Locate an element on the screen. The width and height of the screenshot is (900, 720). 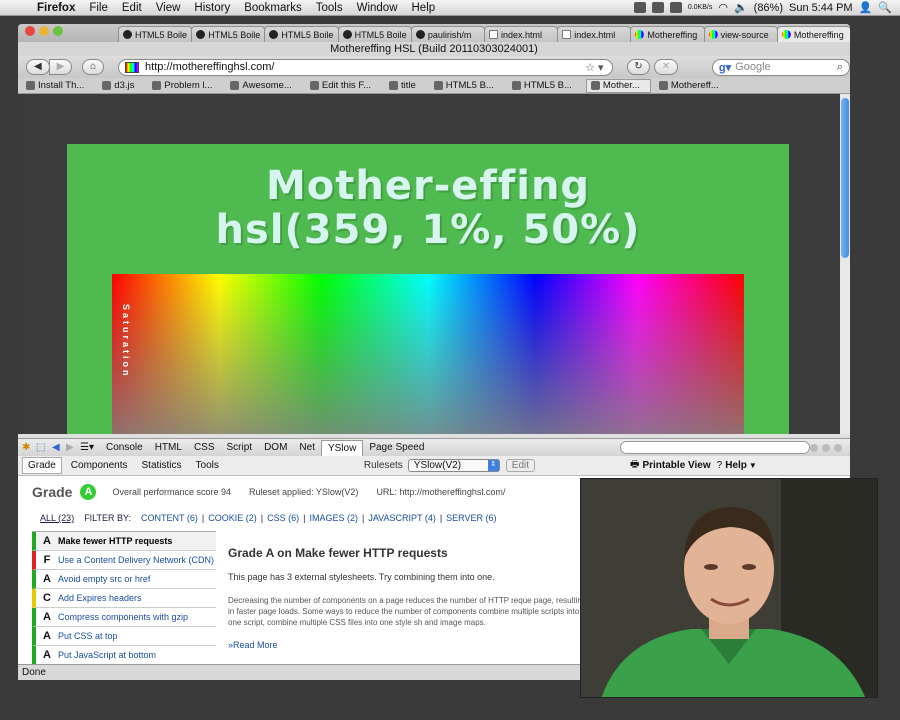
firebug-search-input is located at coordinates (715, 447).